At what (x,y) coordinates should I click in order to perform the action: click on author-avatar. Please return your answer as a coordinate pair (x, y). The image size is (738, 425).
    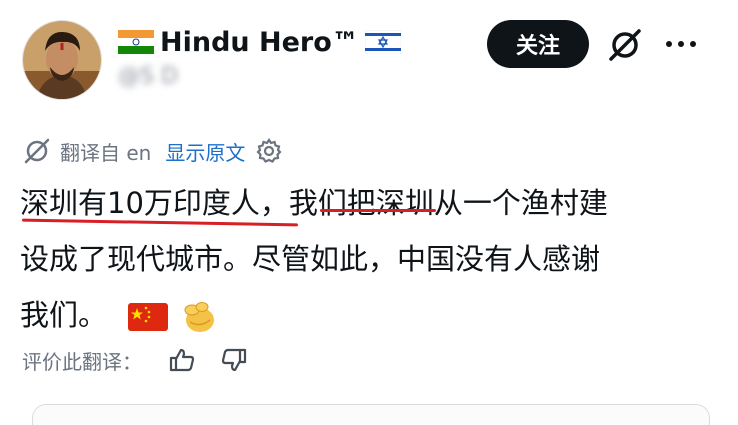
    Looking at the image, I should click on (62, 60).